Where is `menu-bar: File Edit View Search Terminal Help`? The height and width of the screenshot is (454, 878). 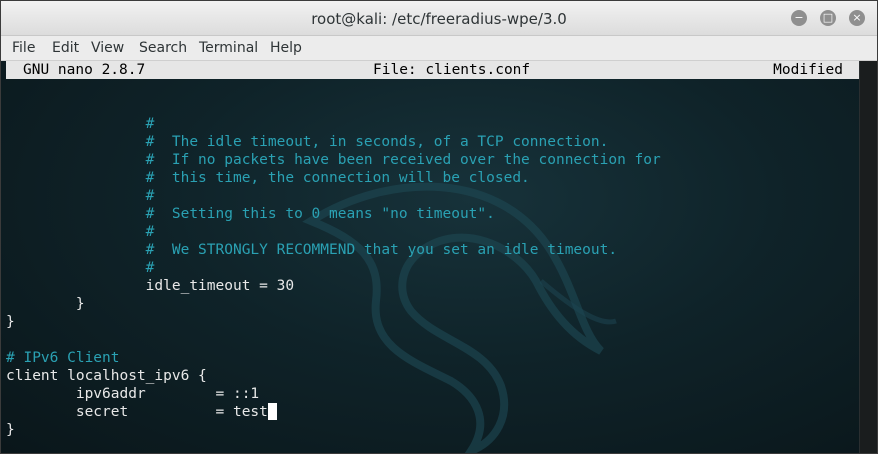 menu-bar: File Edit View Search Terminal Help is located at coordinates (439, 48).